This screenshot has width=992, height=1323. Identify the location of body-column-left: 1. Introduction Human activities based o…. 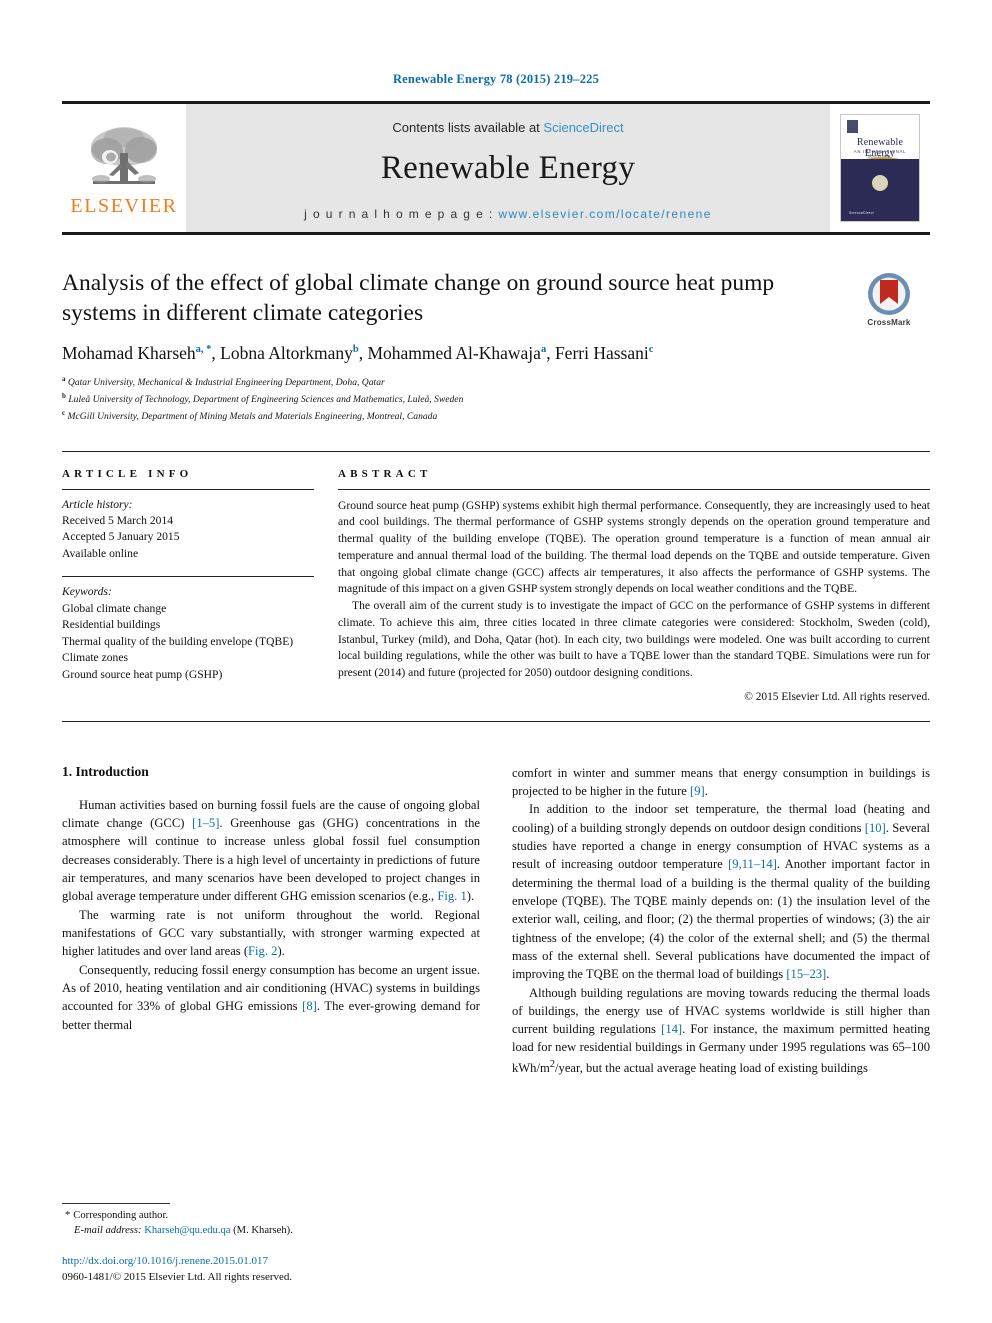
(271, 921).